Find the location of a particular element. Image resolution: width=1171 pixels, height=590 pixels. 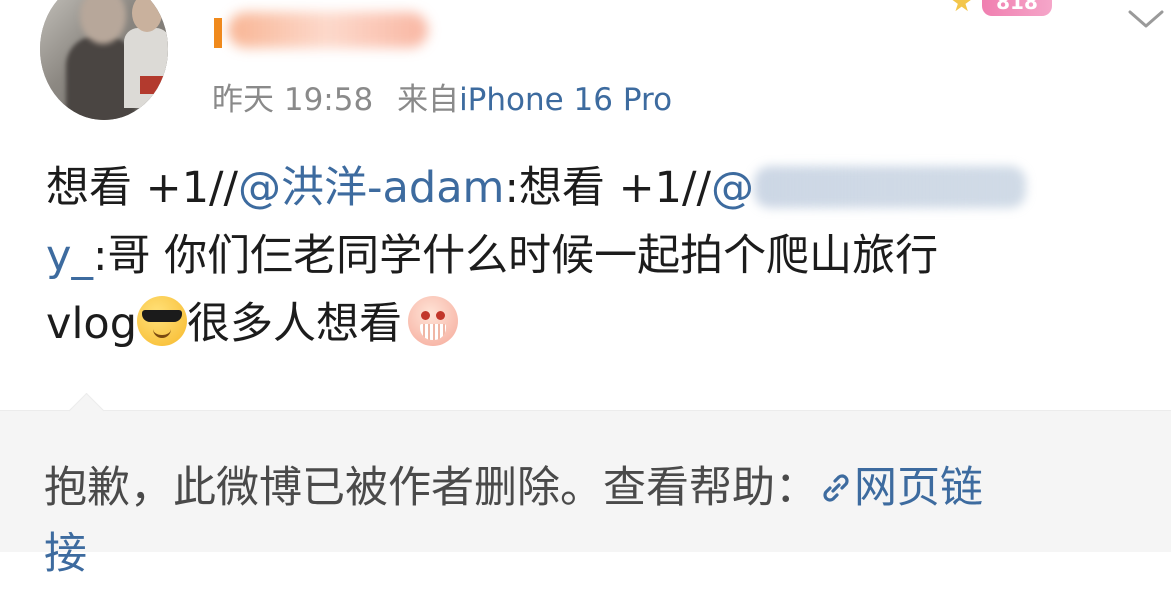

content-text: :想看 +1// is located at coordinates (607, 188).